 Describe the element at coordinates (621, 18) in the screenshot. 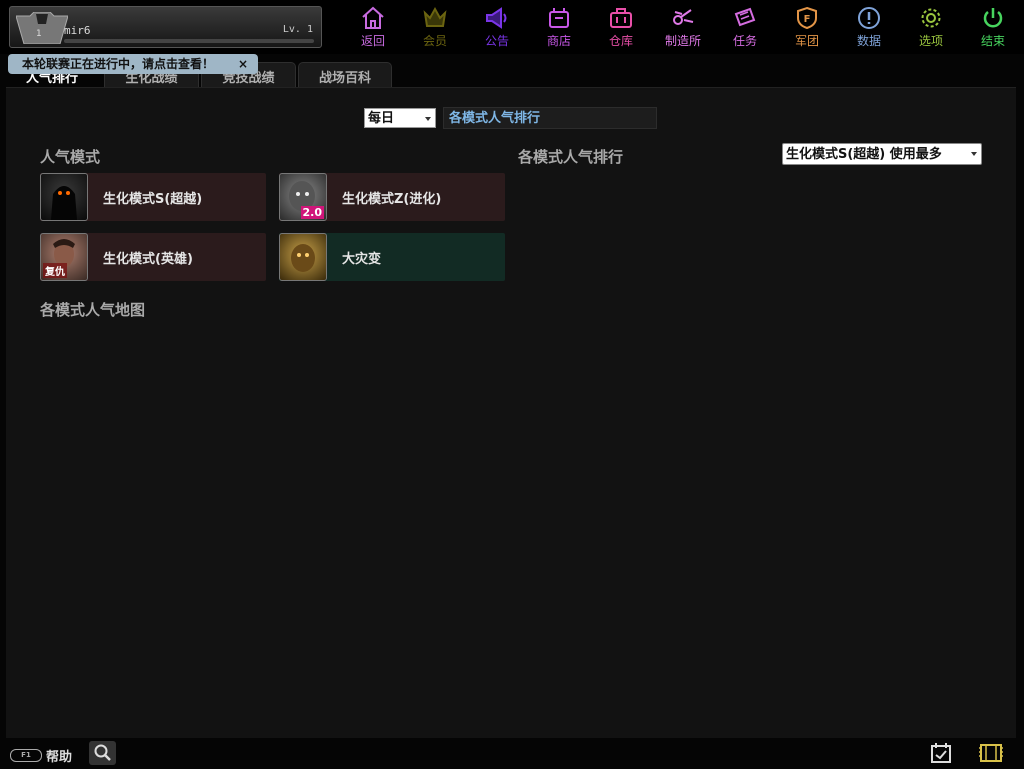

I see `bag-icon` at that location.